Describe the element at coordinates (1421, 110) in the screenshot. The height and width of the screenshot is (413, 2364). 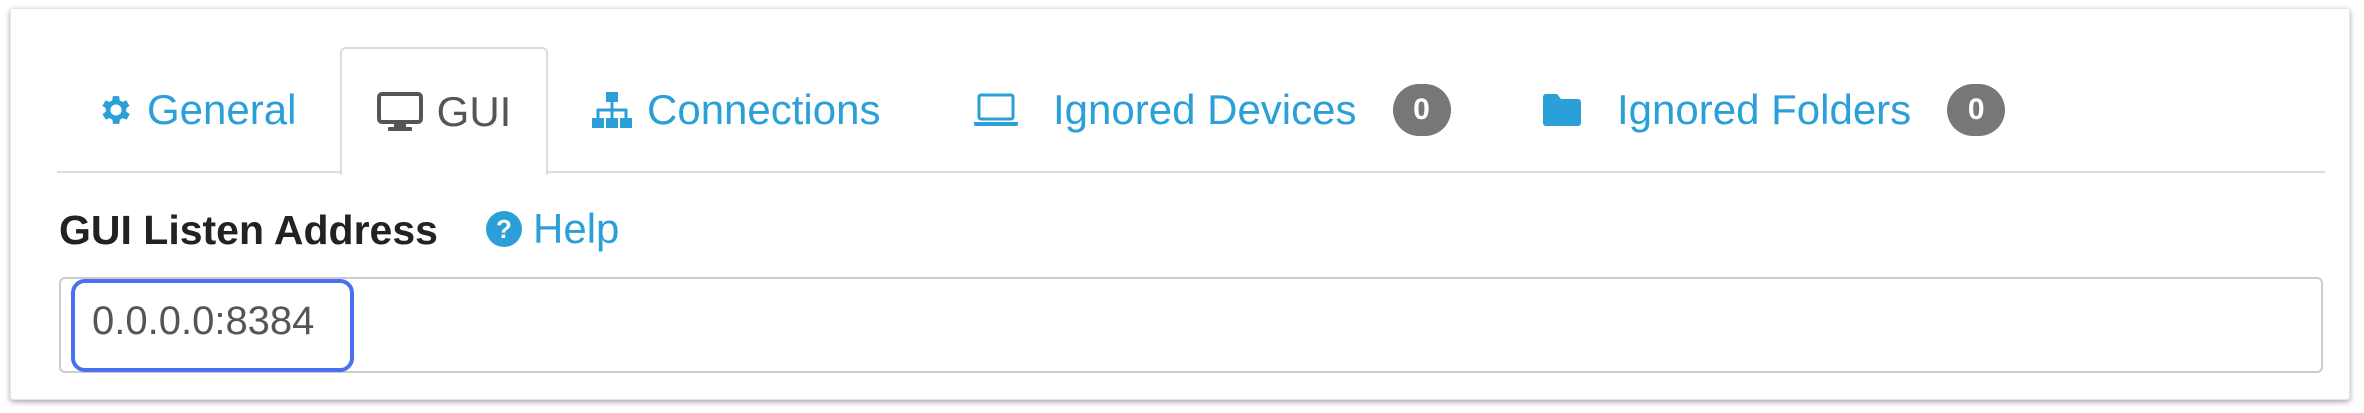
I see `ignored-devices-count-badge: 0` at that location.